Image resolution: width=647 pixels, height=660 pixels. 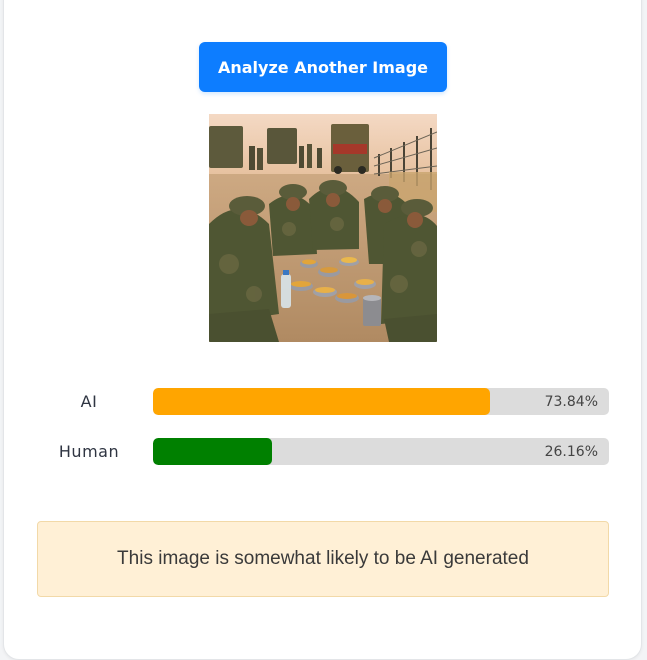 I want to click on analyze-another-image-button: Analyze Another Image, so click(x=323, y=67).